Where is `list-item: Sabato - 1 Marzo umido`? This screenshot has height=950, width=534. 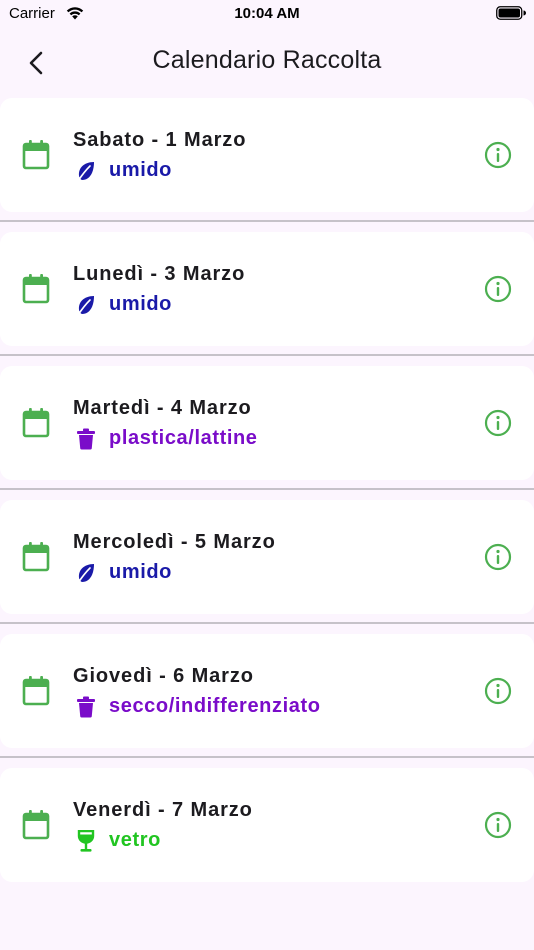
list-item: Sabato - 1 Marzo umido is located at coordinates (267, 165).